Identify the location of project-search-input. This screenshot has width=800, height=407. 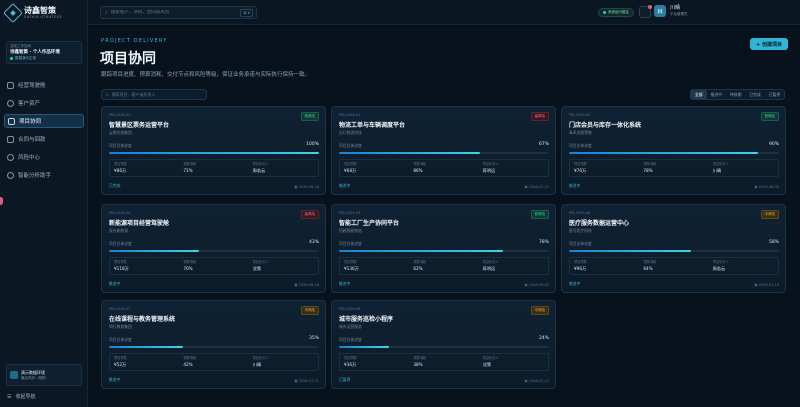
(156, 94).